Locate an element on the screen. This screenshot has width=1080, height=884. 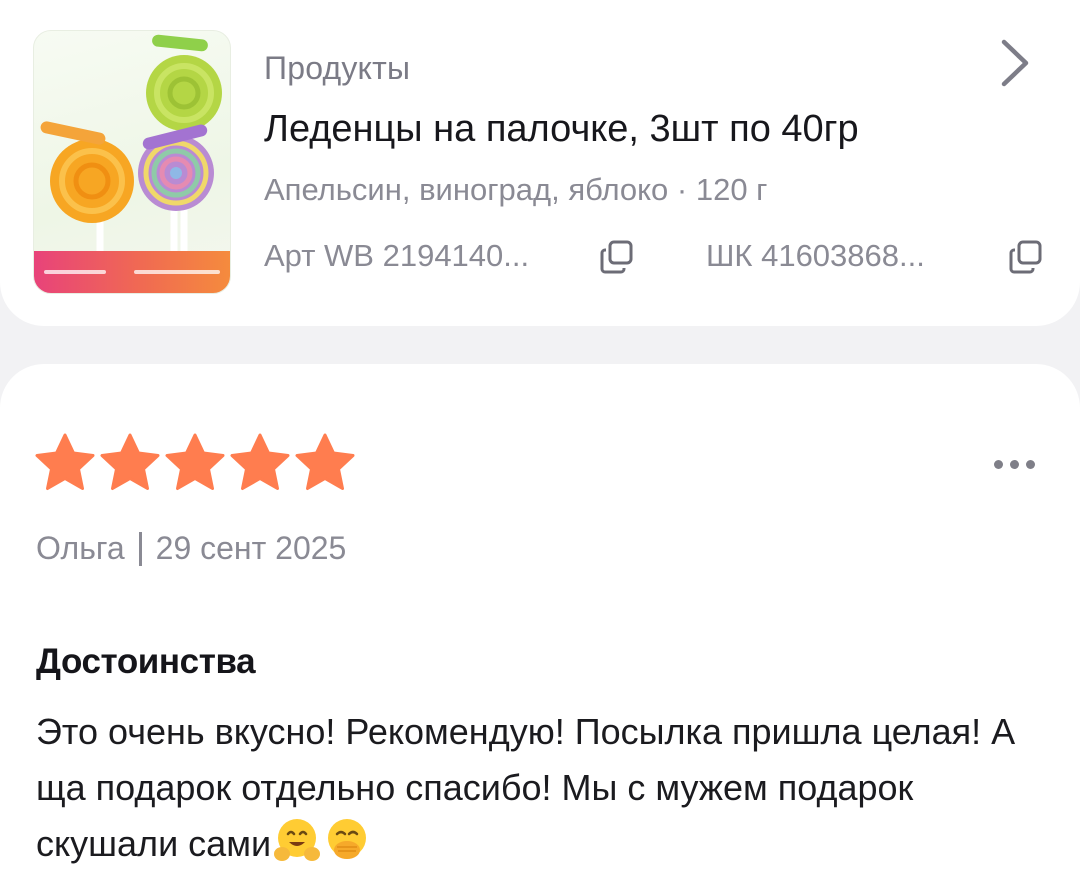
review-date: 29 сент 2025 is located at coordinates (251, 548).